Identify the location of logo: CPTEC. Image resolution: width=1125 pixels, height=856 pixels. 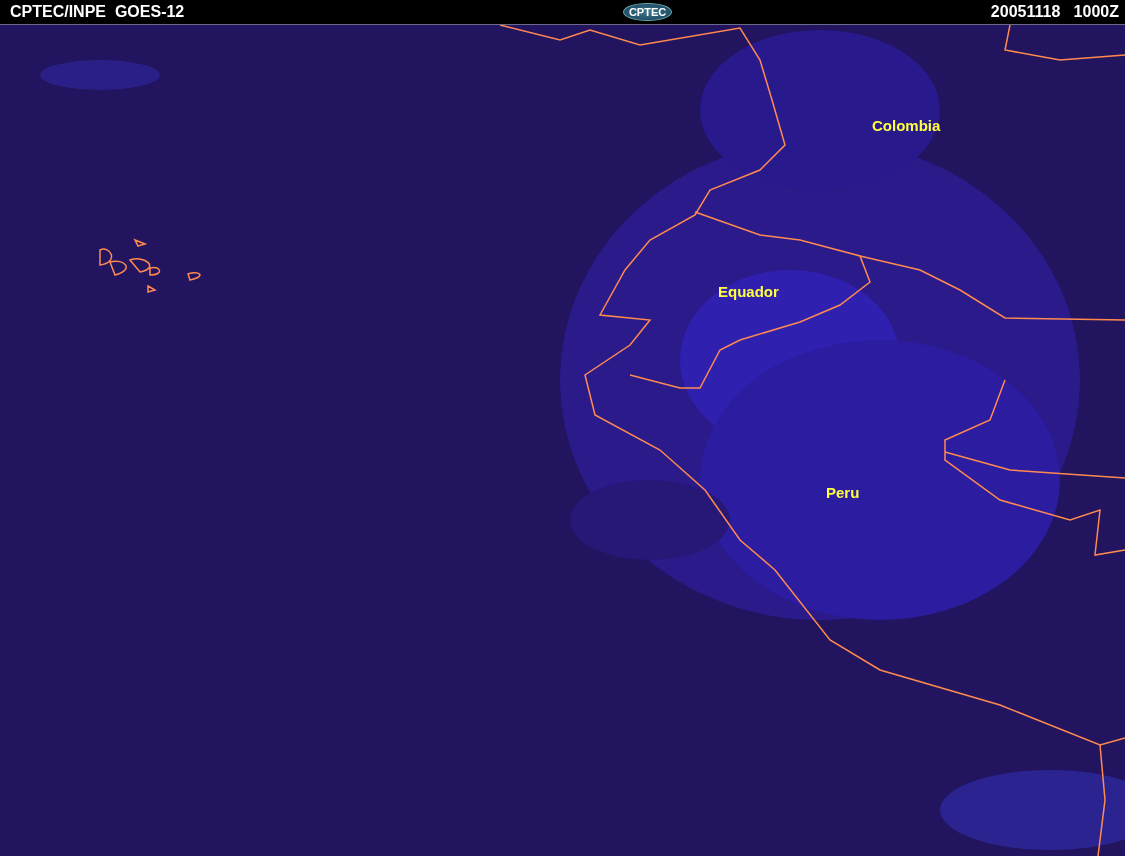
(647, 12).